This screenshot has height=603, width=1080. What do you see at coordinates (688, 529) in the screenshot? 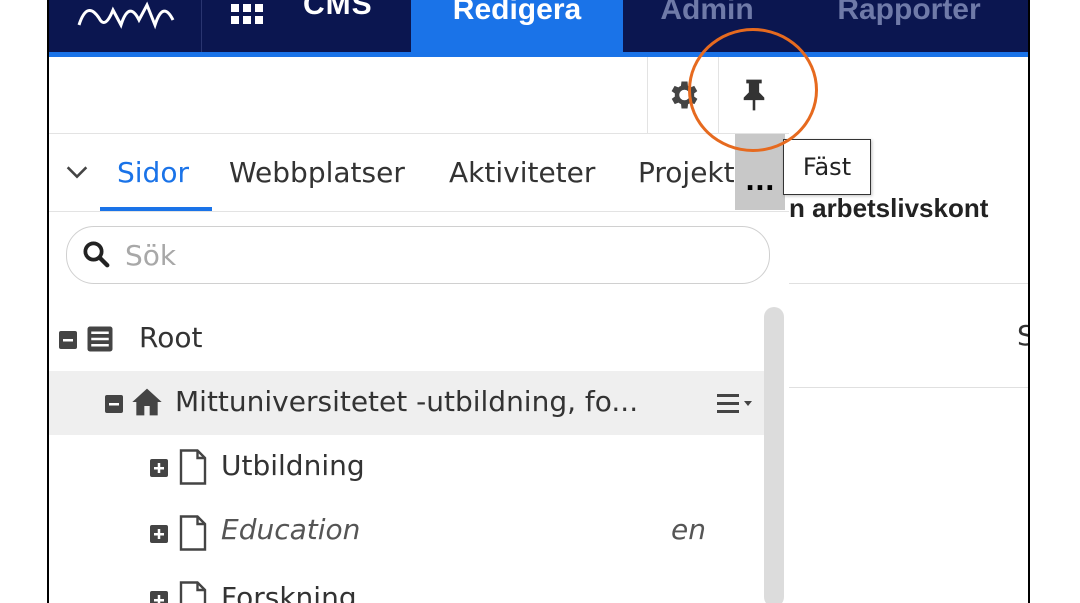
I see `language-badge: en` at bounding box center [688, 529].